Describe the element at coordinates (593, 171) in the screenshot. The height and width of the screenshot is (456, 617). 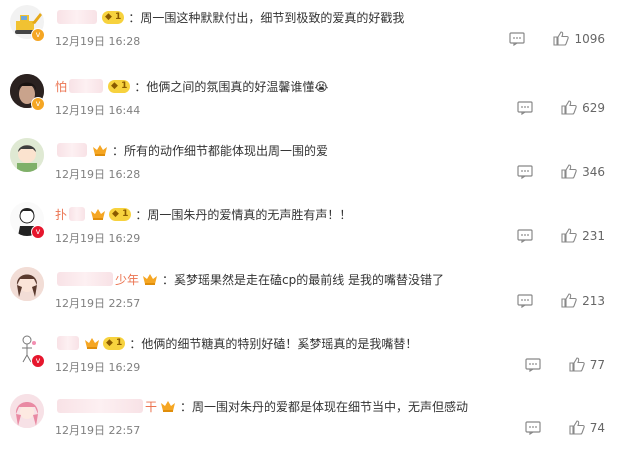
I see `like-count: 346` at that location.